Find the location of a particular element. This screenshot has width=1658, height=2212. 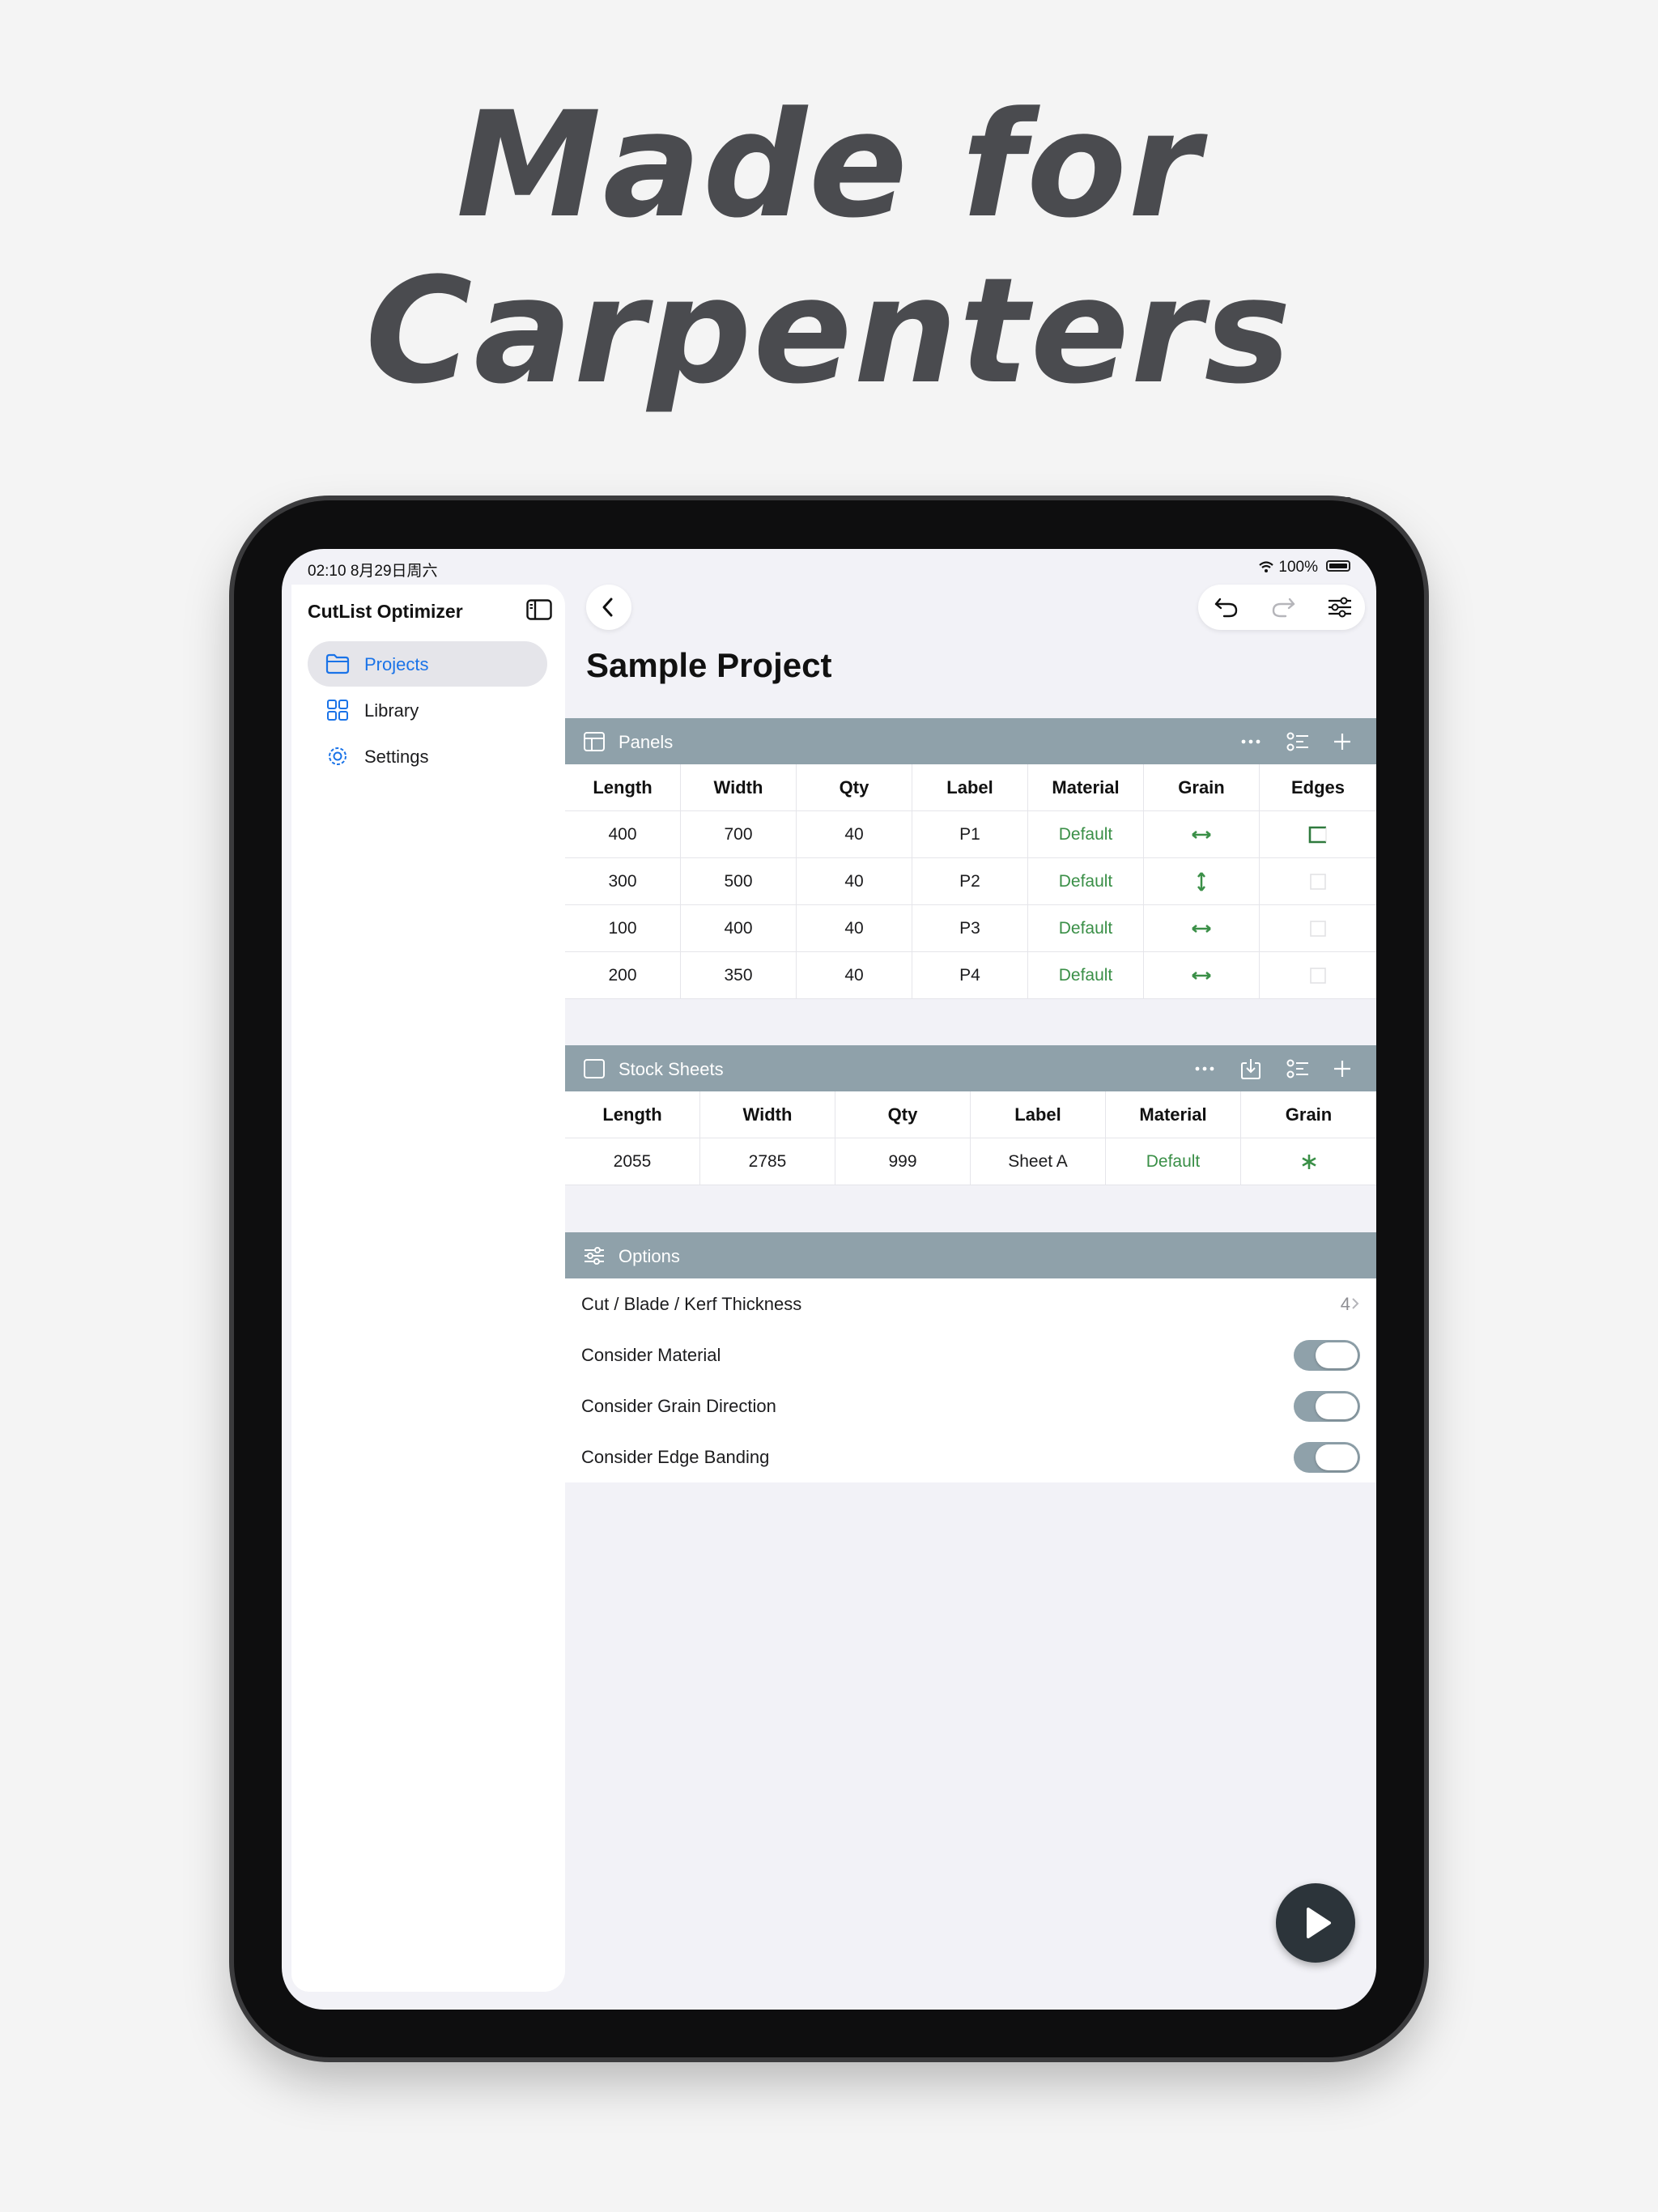

battery-percent: 100% is located at coordinates (1298, 568).